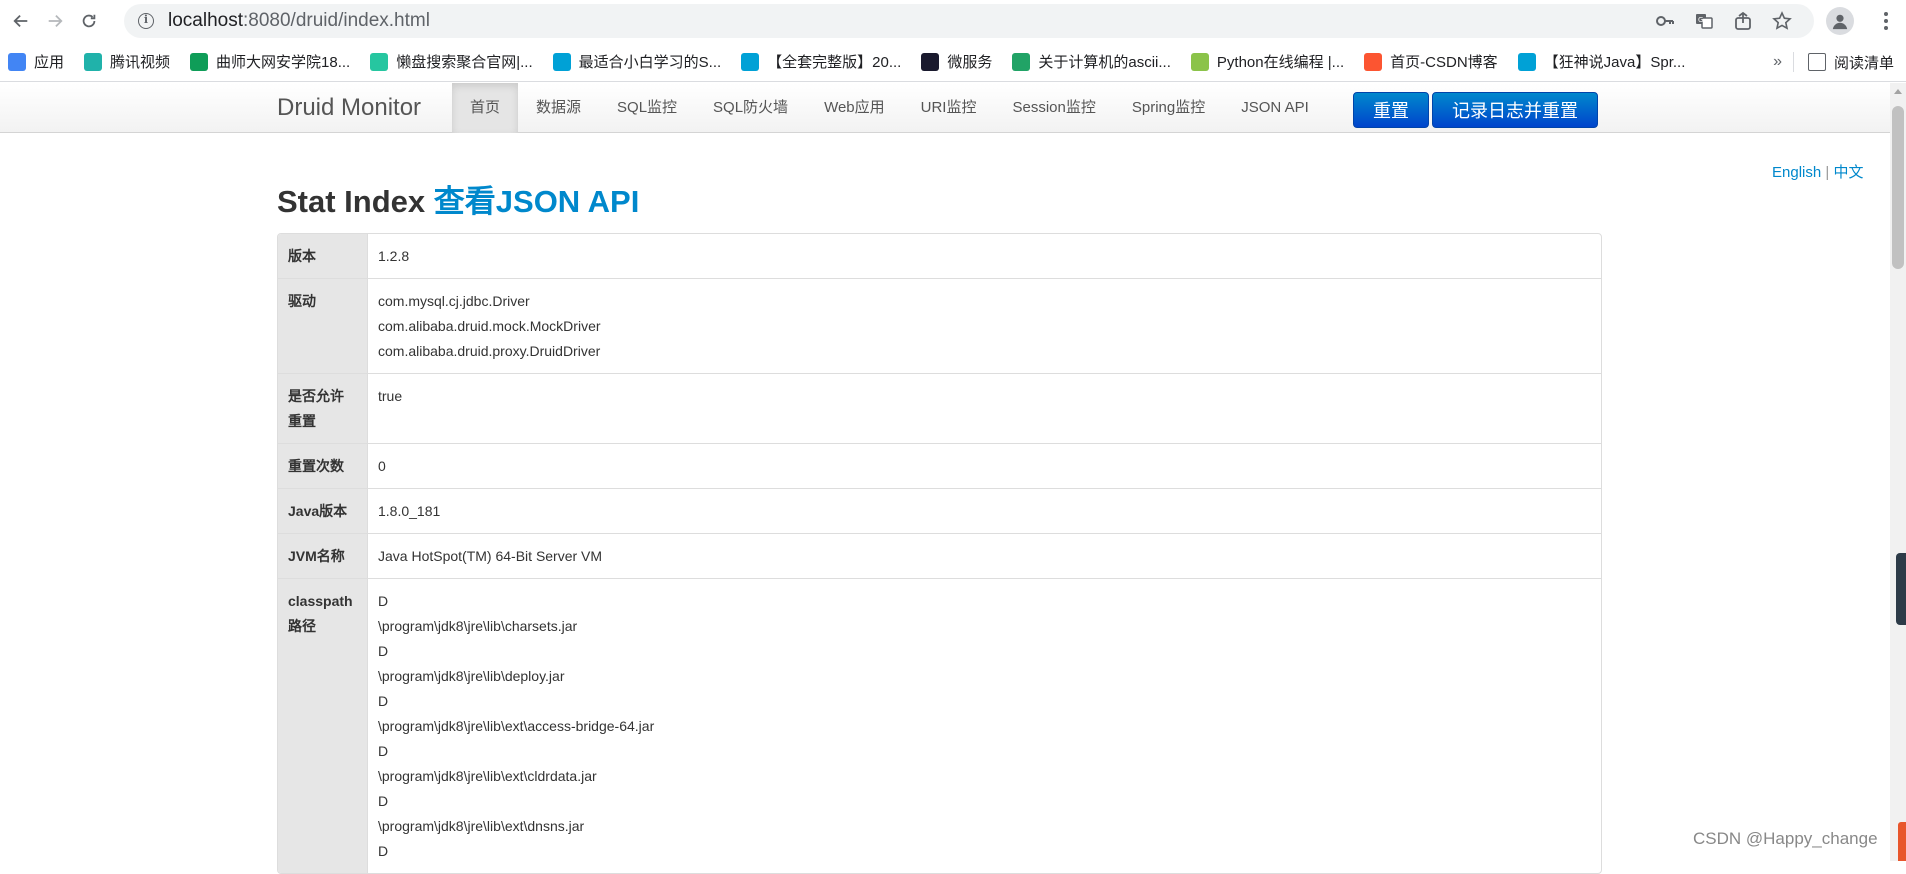 This screenshot has width=1906, height=874. I want to click on row-key: classpath路径, so click(323, 725).